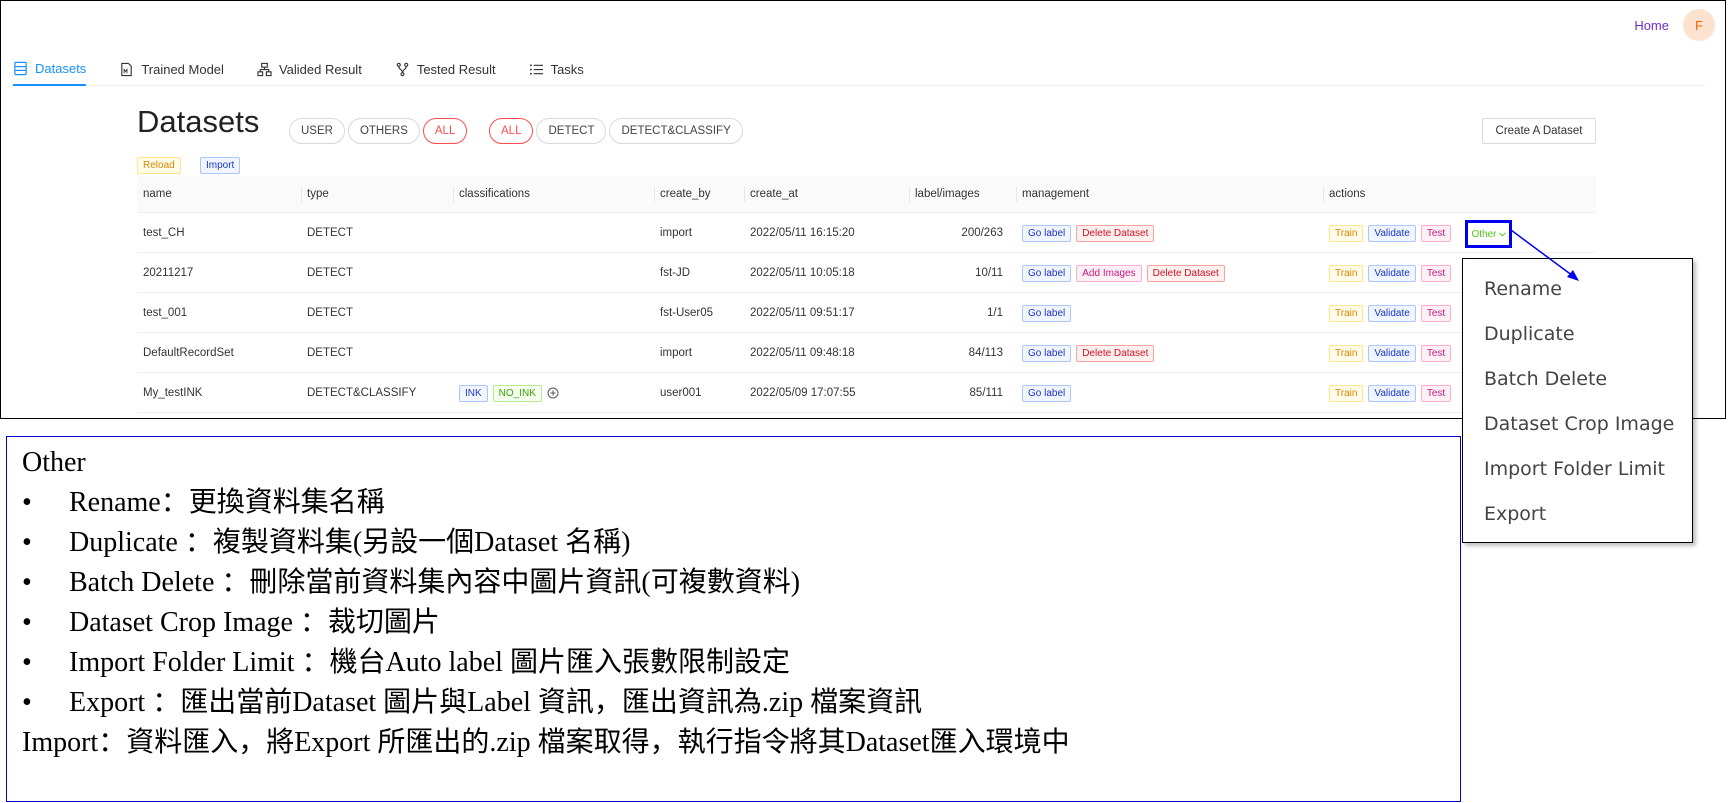  What do you see at coordinates (159, 165) in the screenshot?
I see `reload-button: Reload` at bounding box center [159, 165].